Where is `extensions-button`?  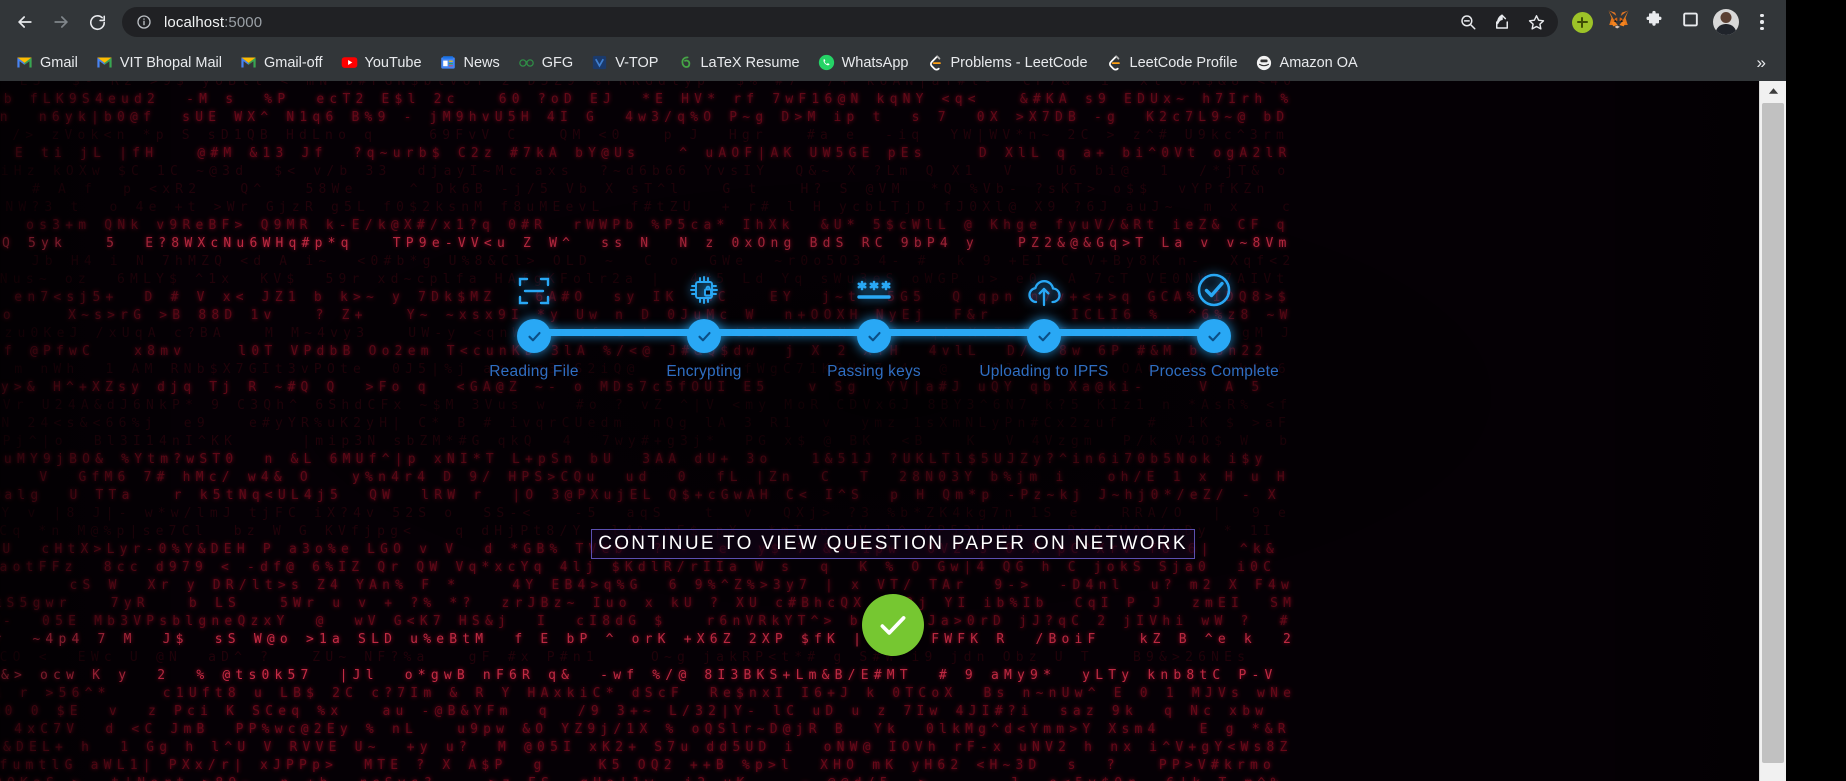 extensions-button is located at coordinates (1654, 22).